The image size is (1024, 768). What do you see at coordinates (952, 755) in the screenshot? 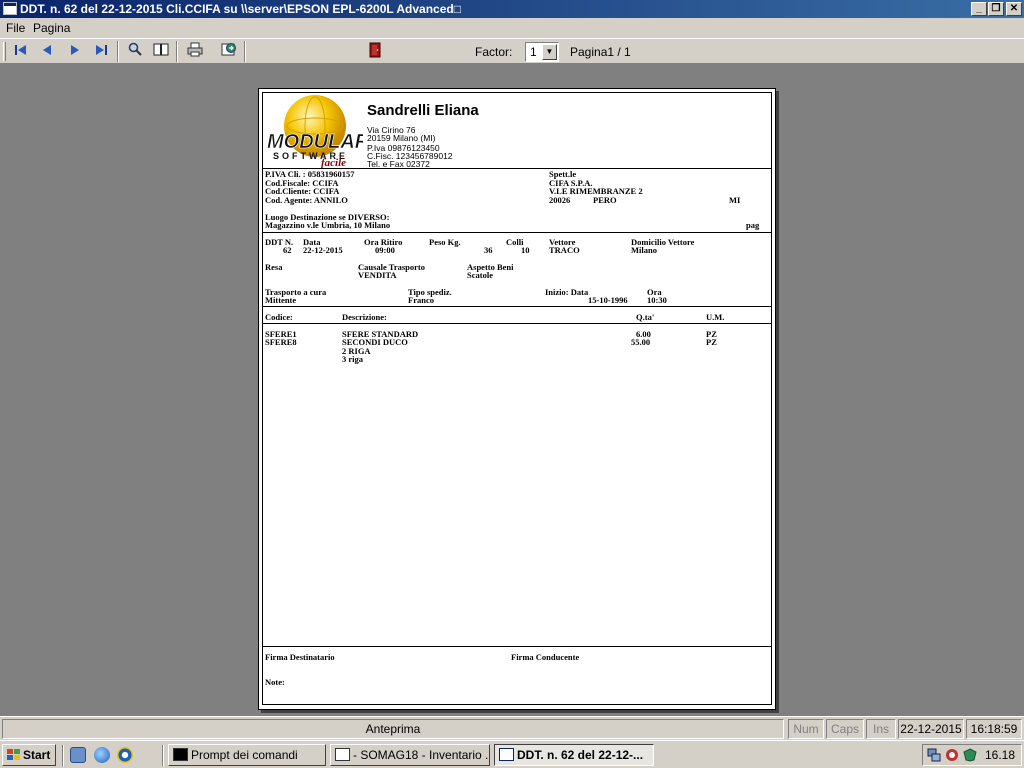
I see `security-icon` at bounding box center [952, 755].